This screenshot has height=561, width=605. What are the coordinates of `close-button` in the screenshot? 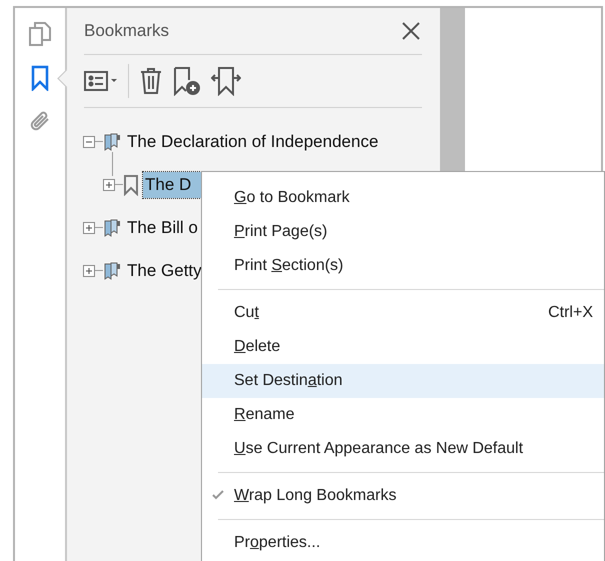 It's located at (411, 31).